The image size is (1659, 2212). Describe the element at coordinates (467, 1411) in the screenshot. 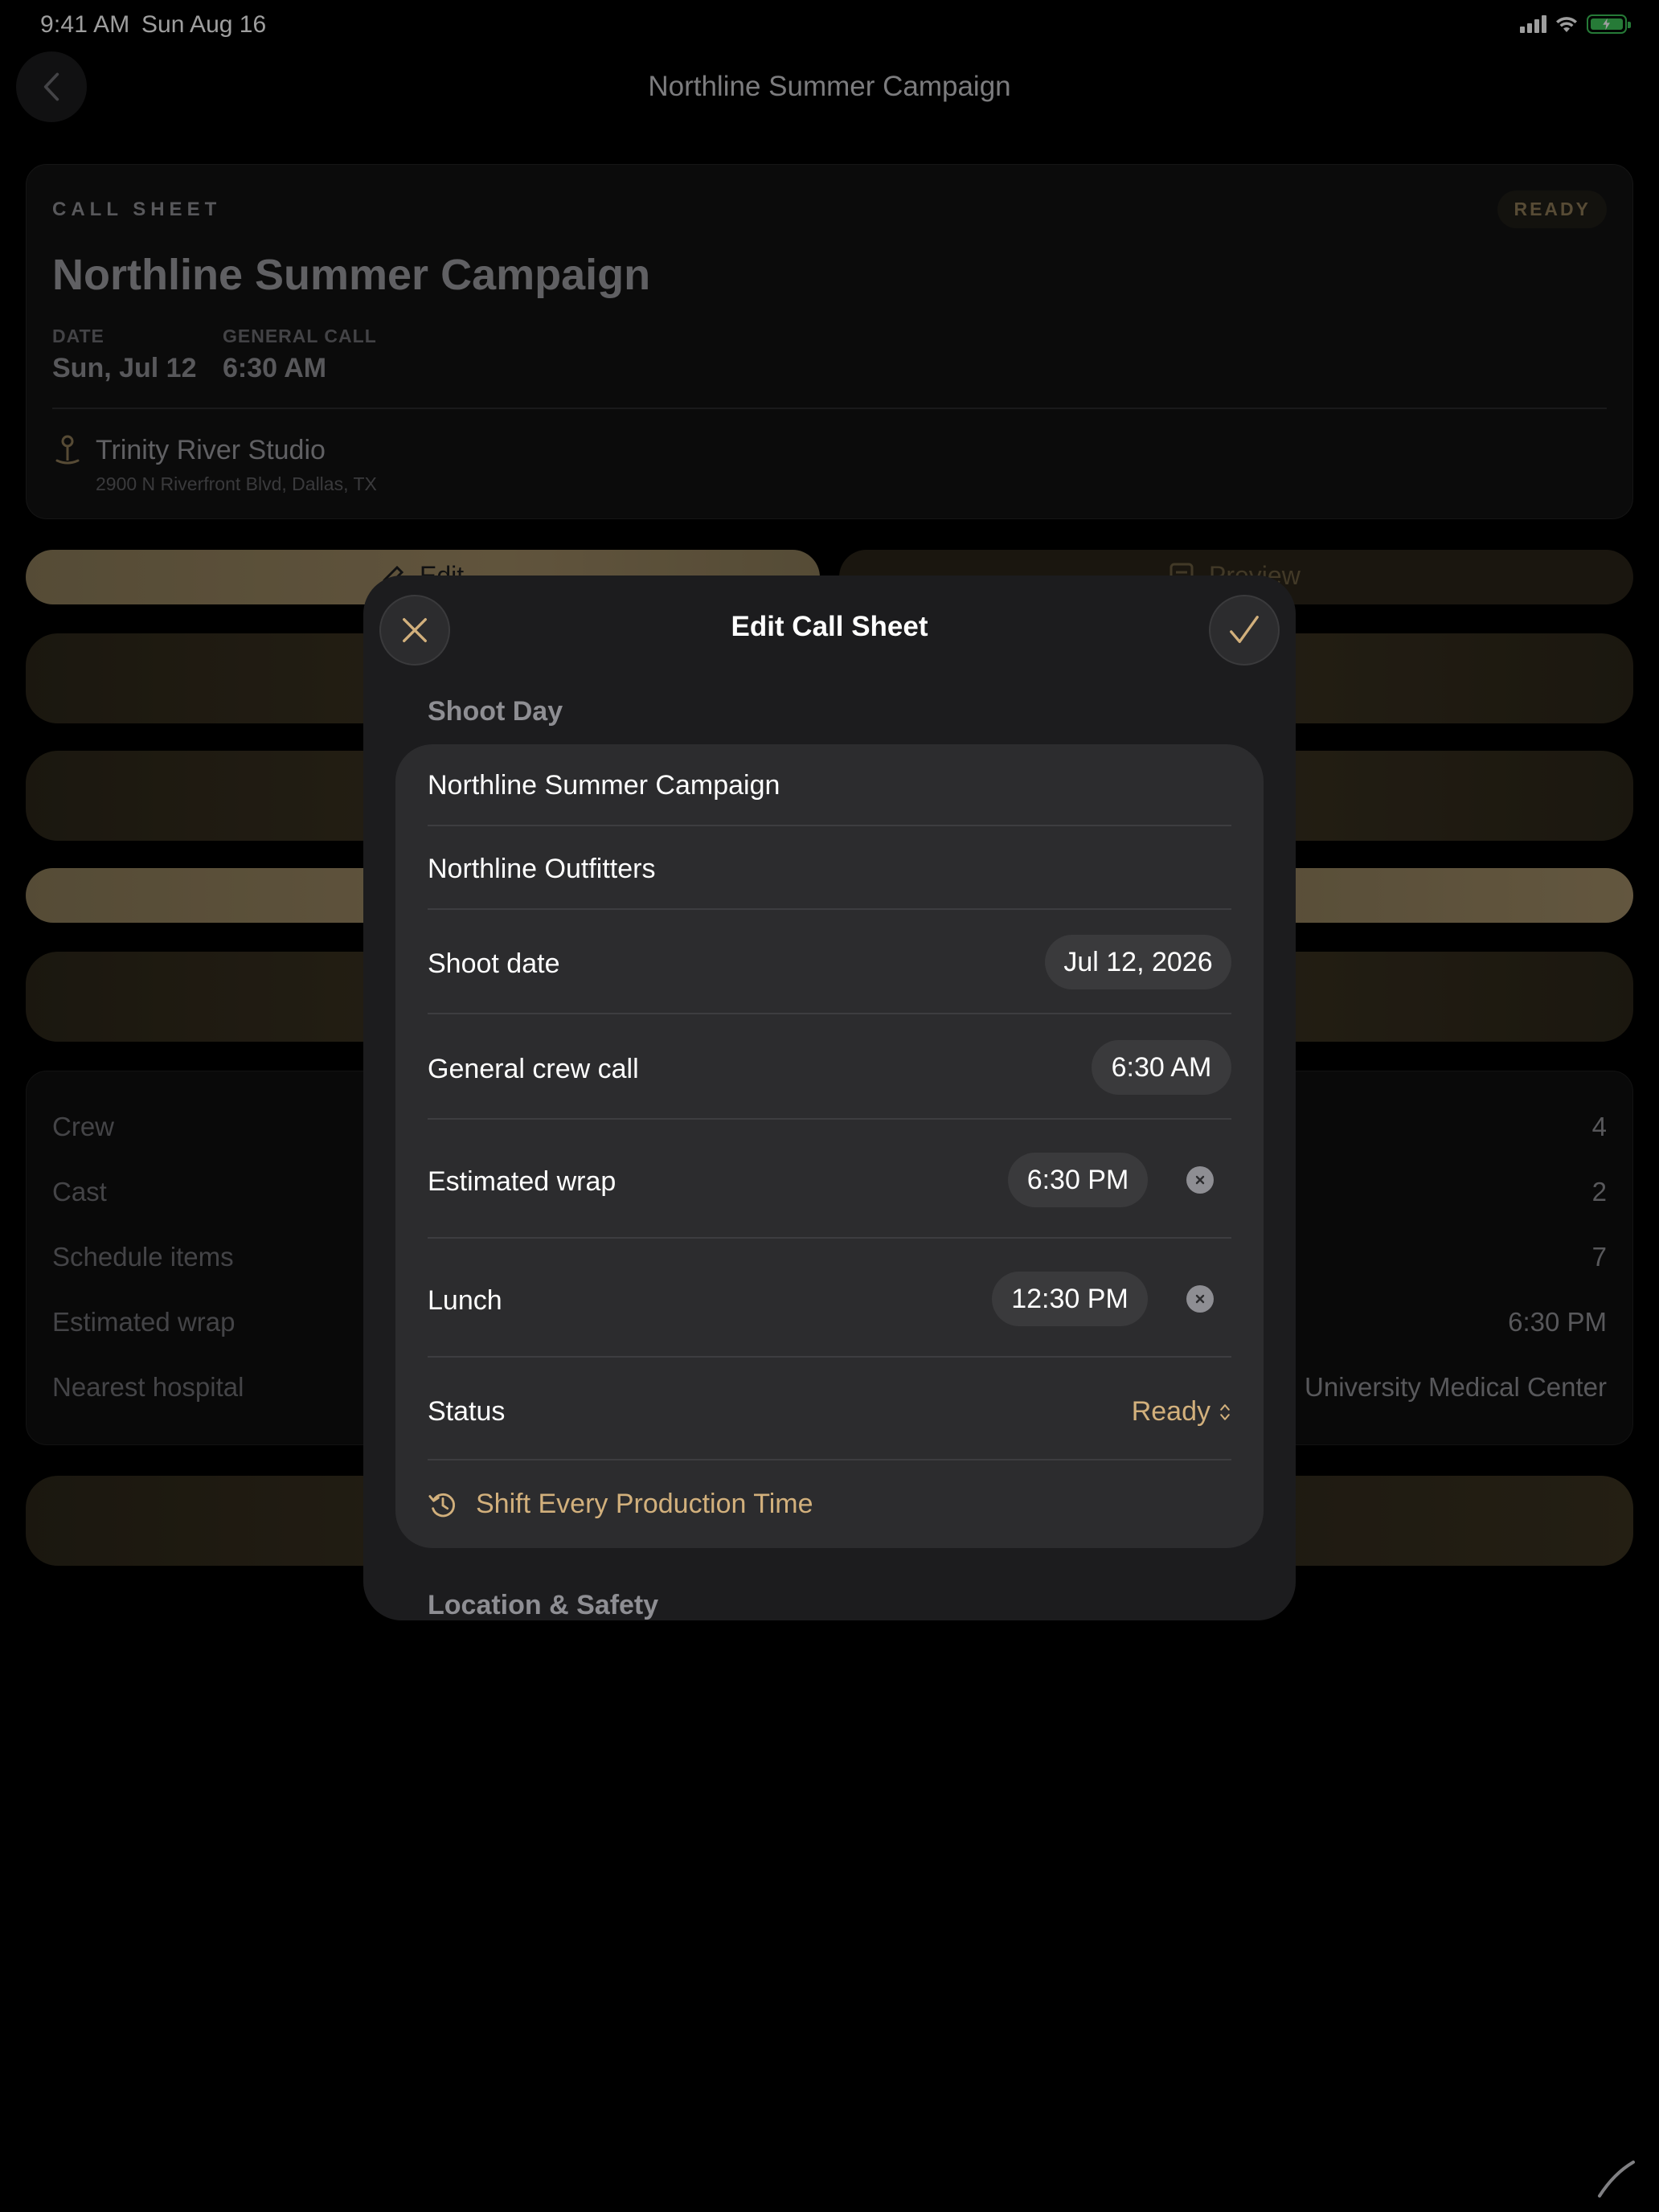

I see `status-label: Status` at that location.